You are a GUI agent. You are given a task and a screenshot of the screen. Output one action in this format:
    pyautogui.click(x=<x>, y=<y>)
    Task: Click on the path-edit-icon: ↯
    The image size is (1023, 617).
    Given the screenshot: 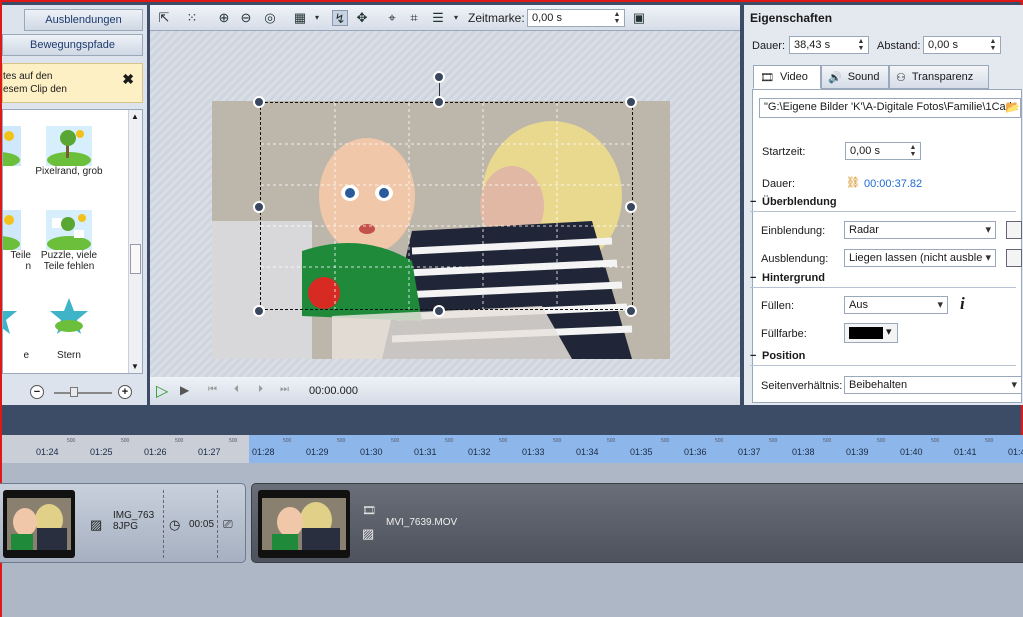 What is the action you would take?
    pyautogui.click(x=340, y=18)
    